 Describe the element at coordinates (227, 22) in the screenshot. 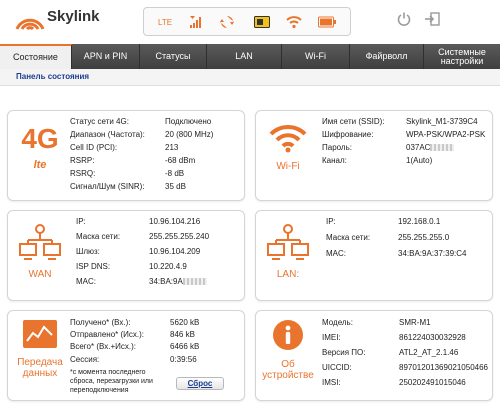

I see `sync-icon` at that location.